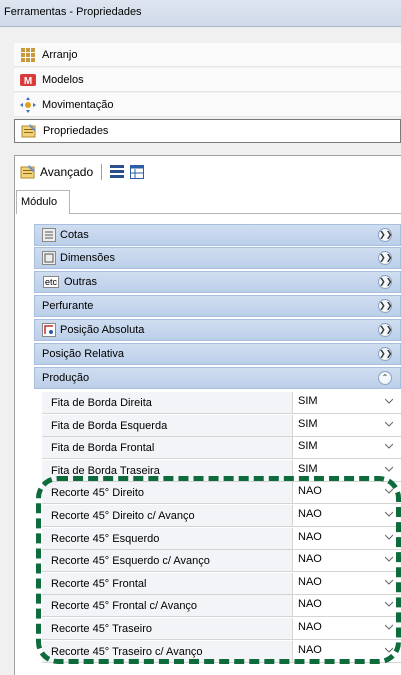  I want to click on property-row: Fita de Borda Esquerda SIM, so click(221, 426).